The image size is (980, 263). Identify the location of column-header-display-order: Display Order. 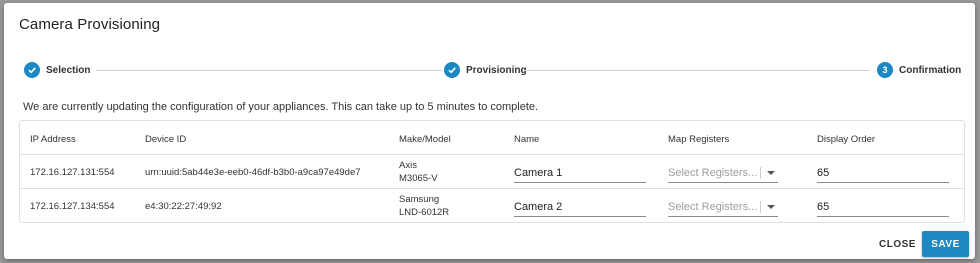
(846, 139).